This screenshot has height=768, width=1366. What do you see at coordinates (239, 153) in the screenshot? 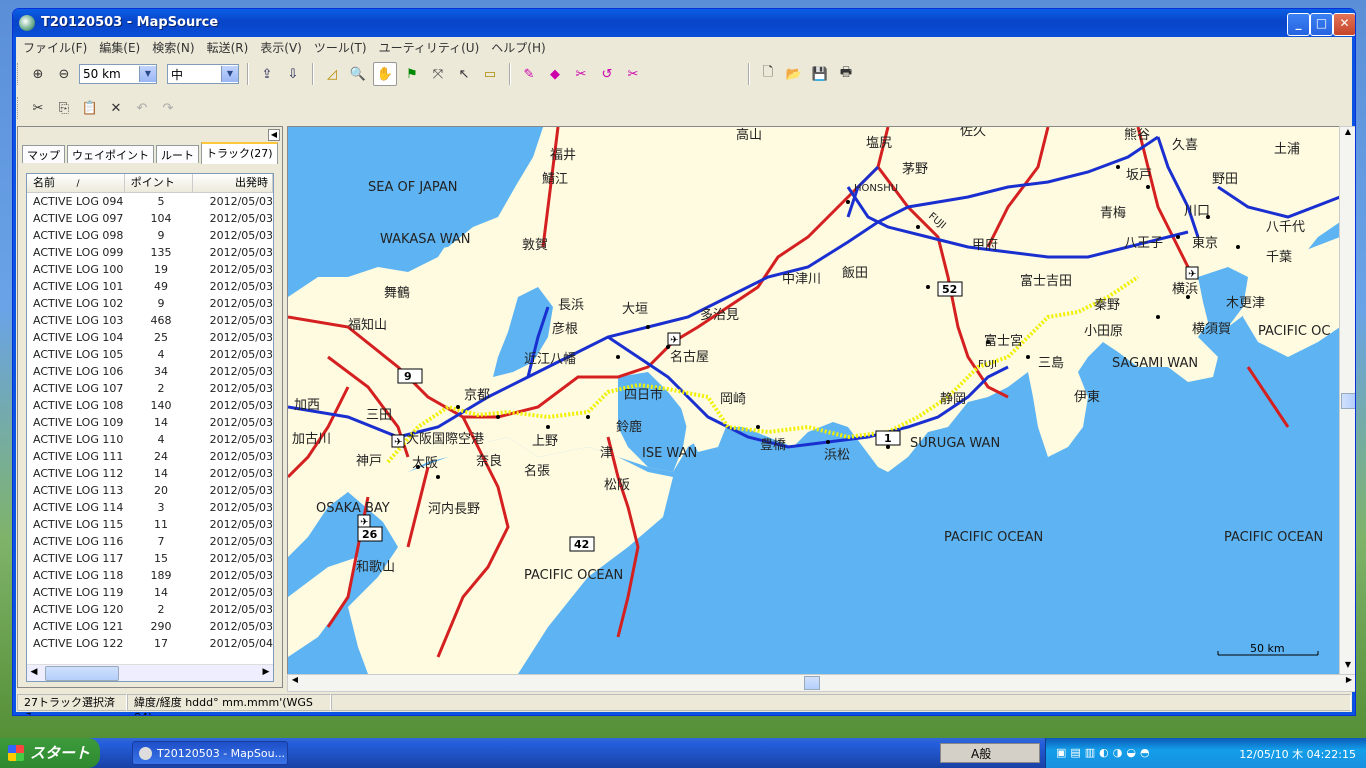
I see `tab-tracks: トラック(27)` at bounding box center [239, 153].